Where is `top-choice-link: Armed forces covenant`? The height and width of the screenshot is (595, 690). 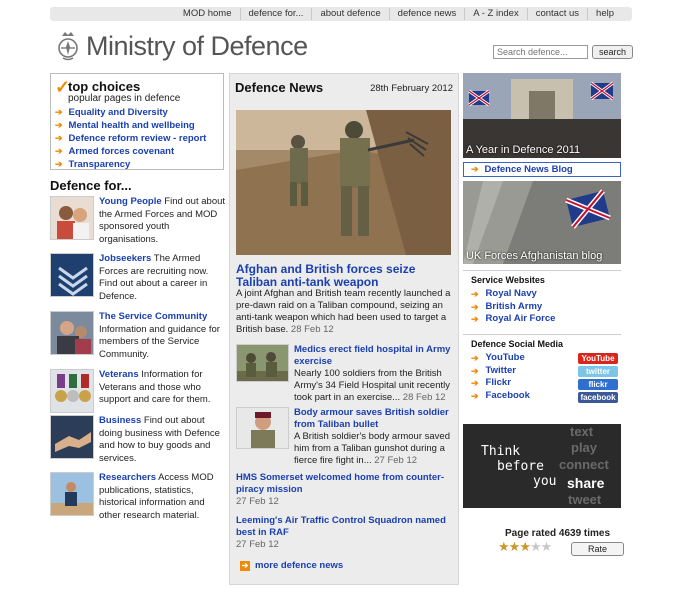
top-choice-link: Armed forces covenant is located at coordinates (122, 151).